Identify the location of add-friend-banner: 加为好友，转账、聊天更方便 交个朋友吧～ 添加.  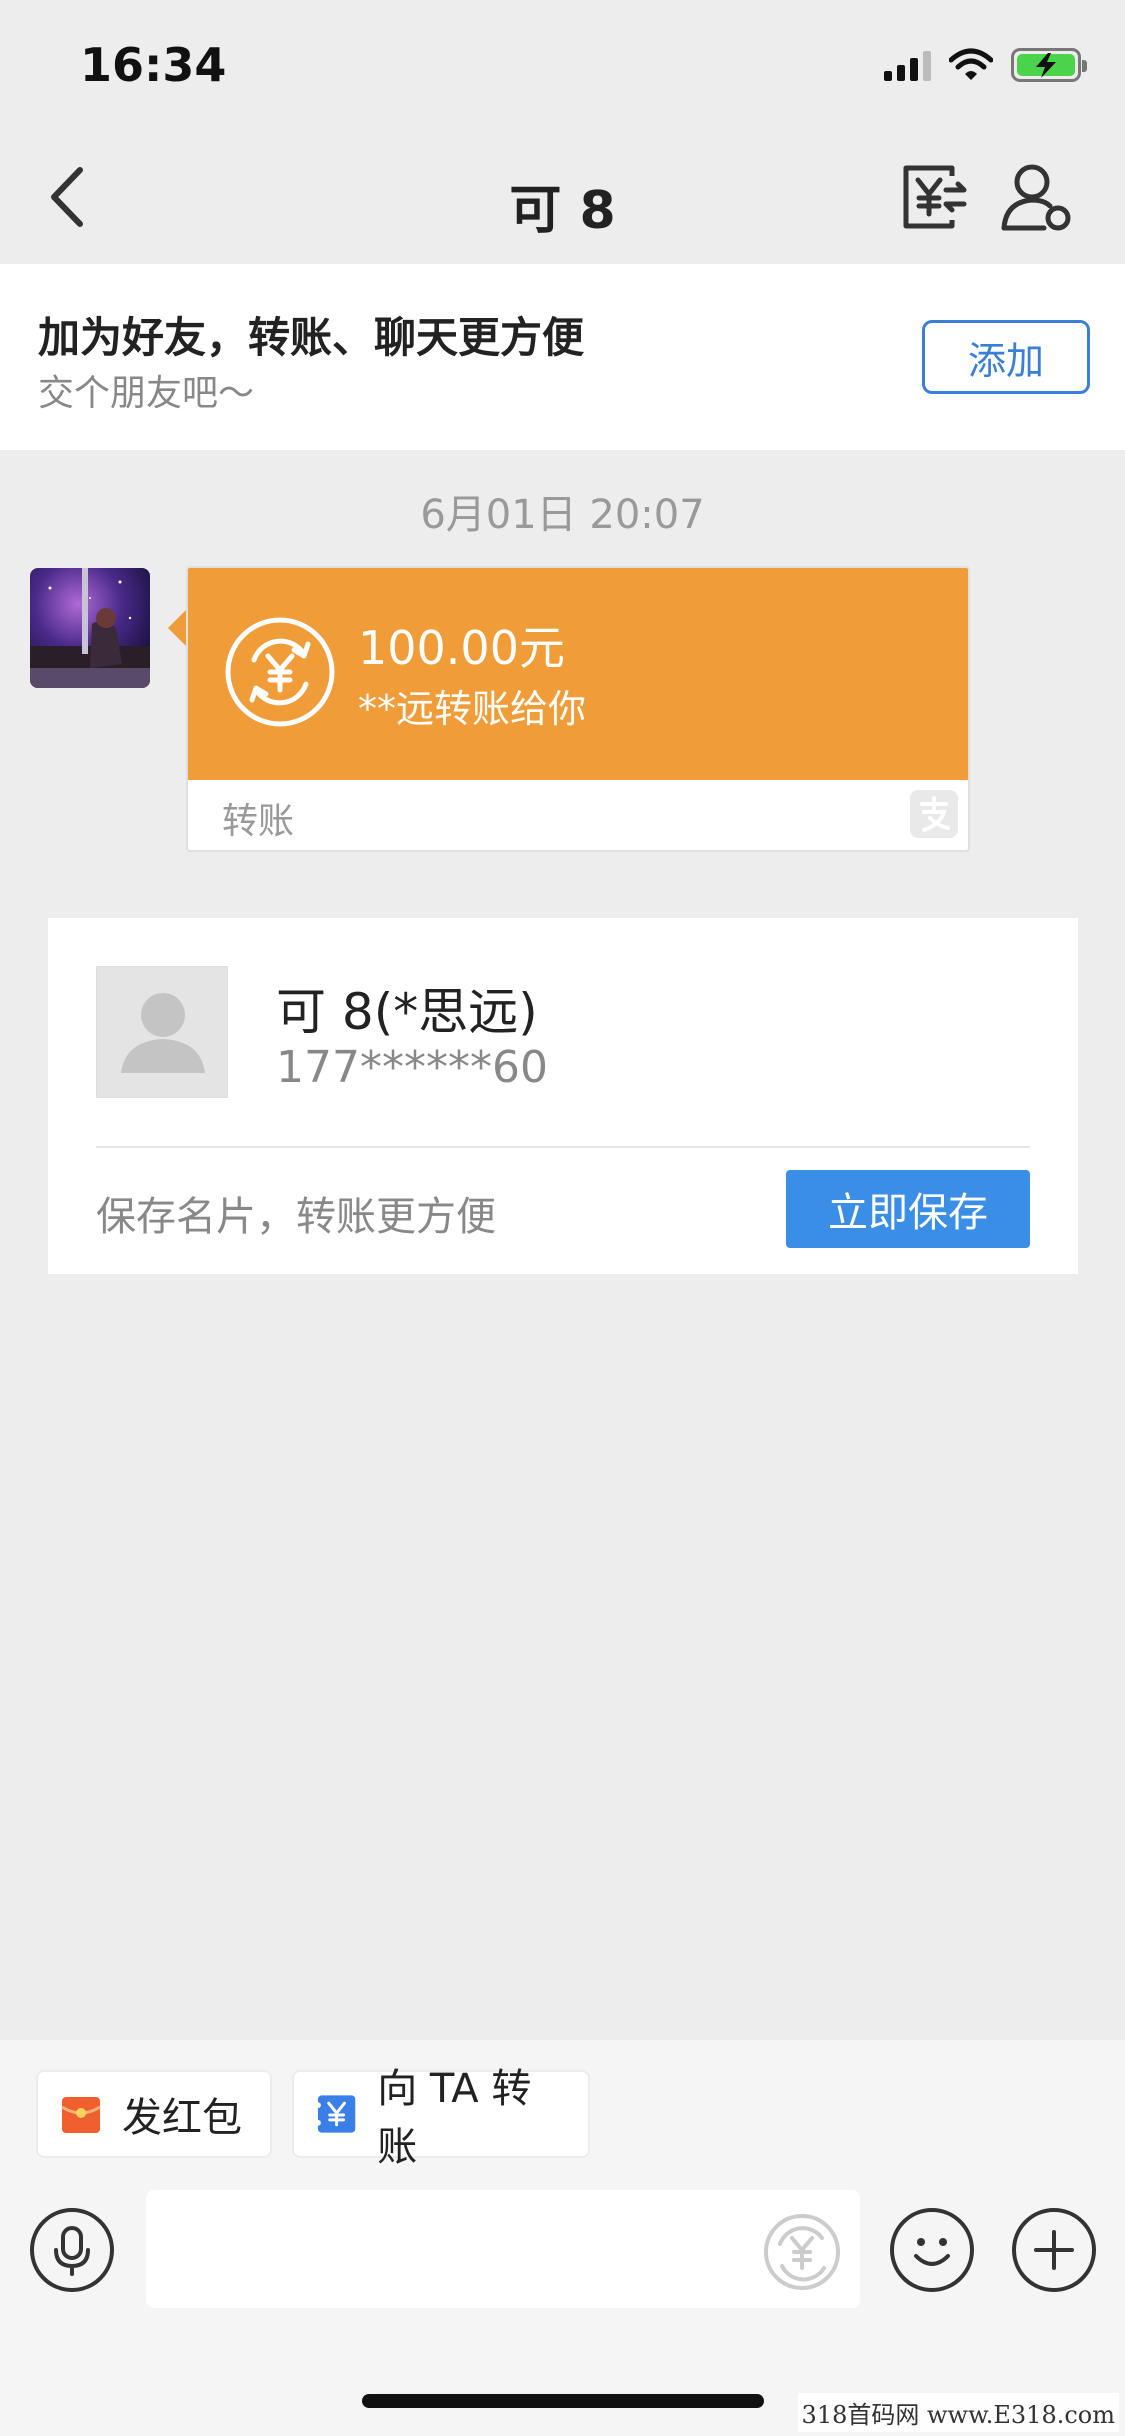
(562, 357).